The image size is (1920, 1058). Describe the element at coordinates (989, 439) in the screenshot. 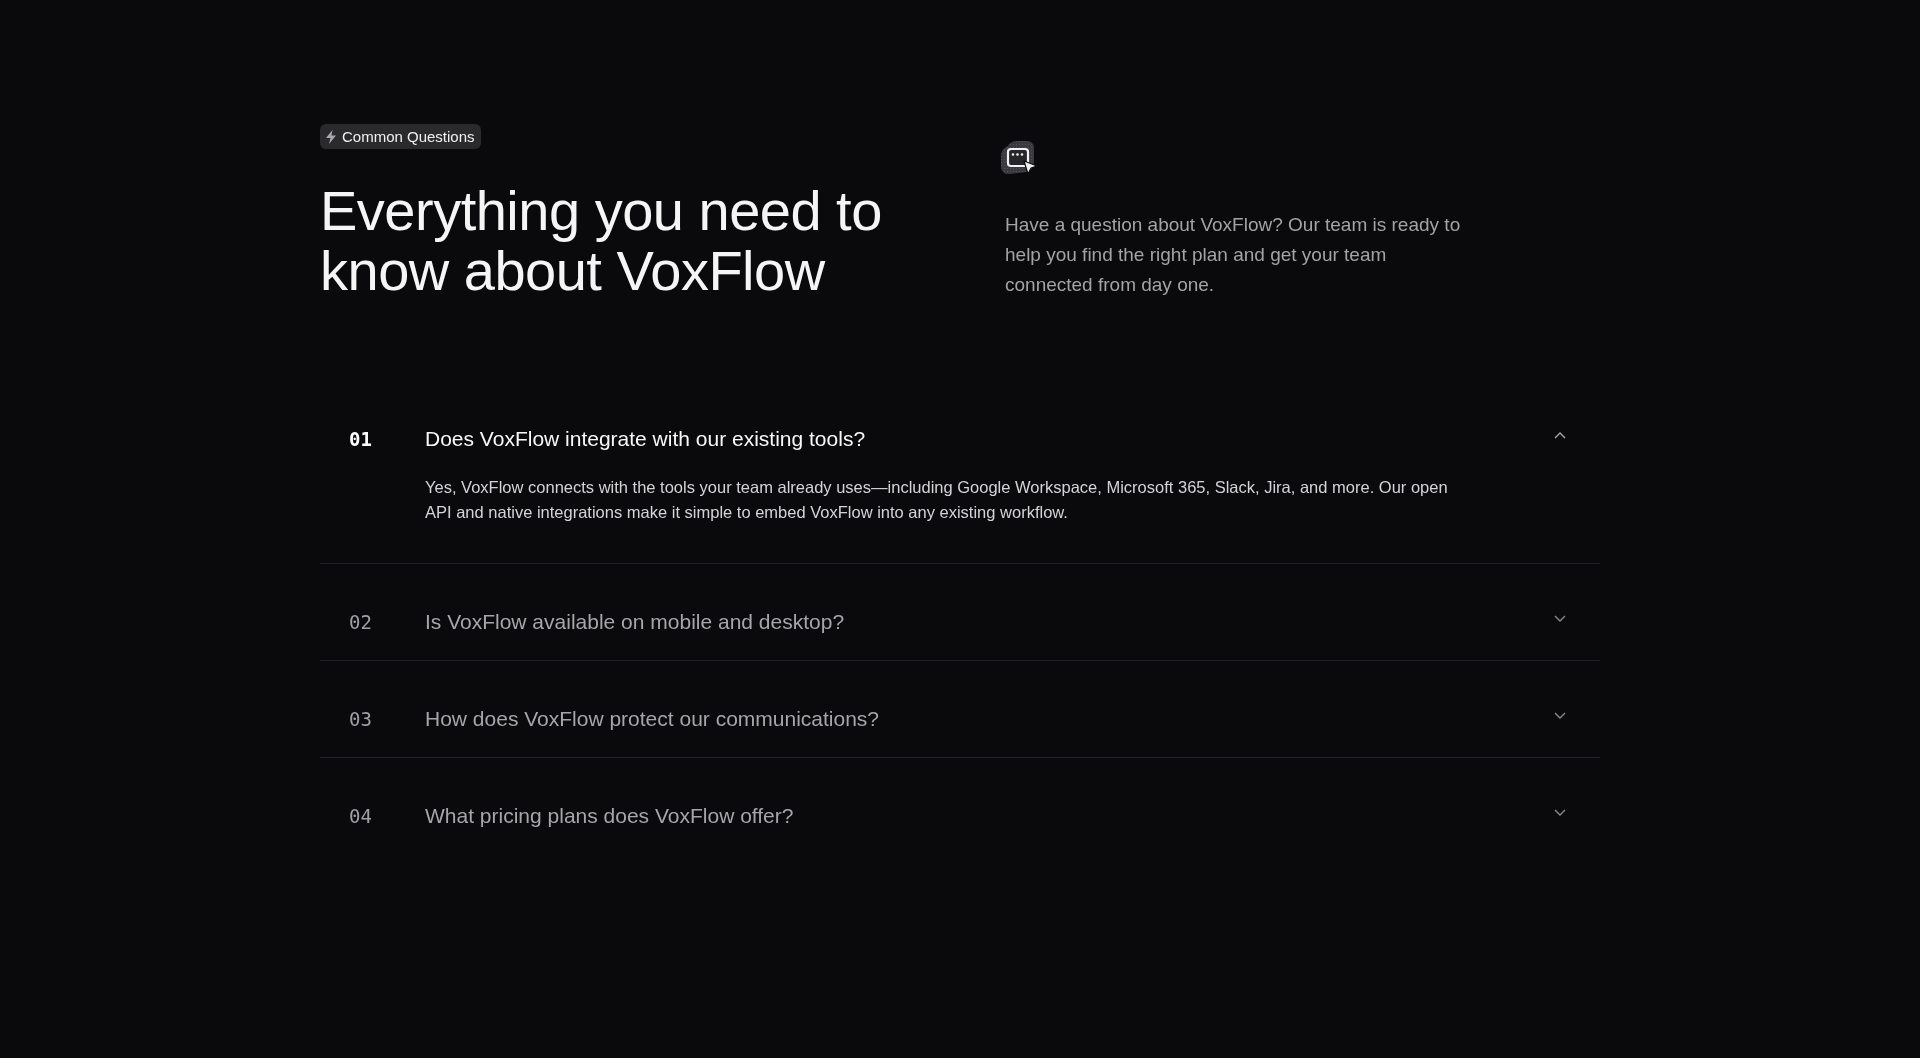

I see `faq-question: Does VoxFlow integrate with our existing tools?` at that location.